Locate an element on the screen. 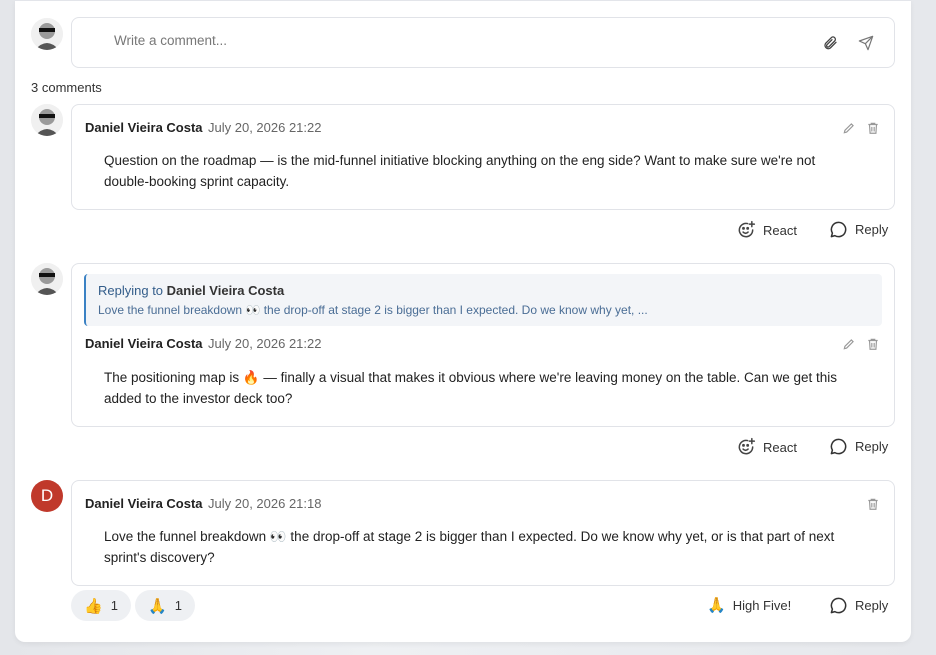 The height and width of the screenshot is (655, 936). divider is located at coordinates (463, 0).